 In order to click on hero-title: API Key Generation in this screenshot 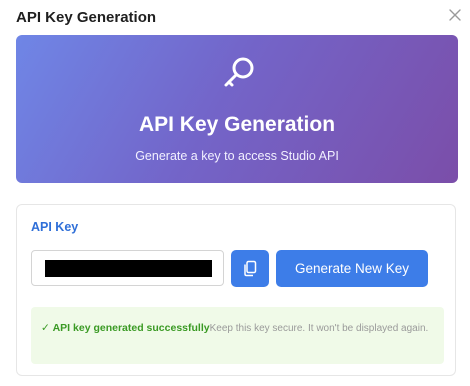, I will do `click(237, 124)`.